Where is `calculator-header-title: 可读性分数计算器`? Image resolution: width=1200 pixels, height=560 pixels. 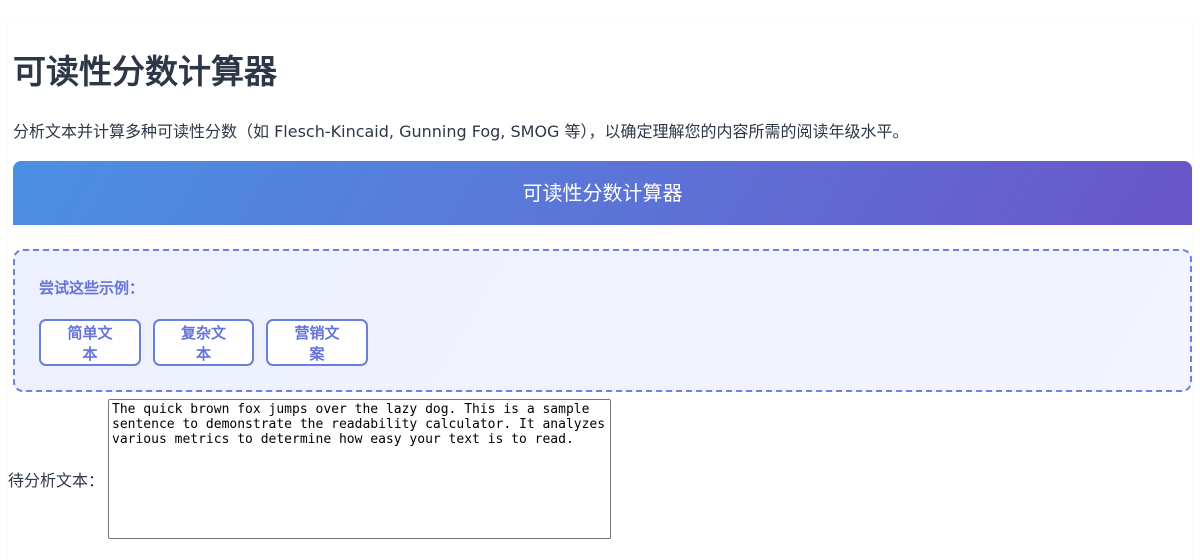 calculator-header-title: 可读性分数计算器 is located at coordinates (602, 193).